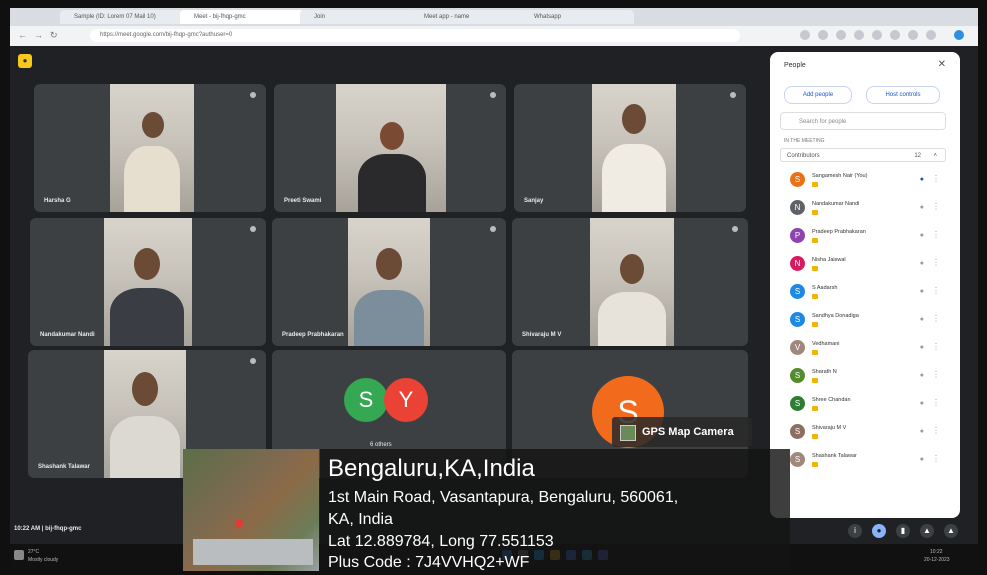 This screenshot has height=575, width=987. Describe the element at coordinates (804, 141) in the screenshot. I see `section-label: IN THE MEETING` at that location.